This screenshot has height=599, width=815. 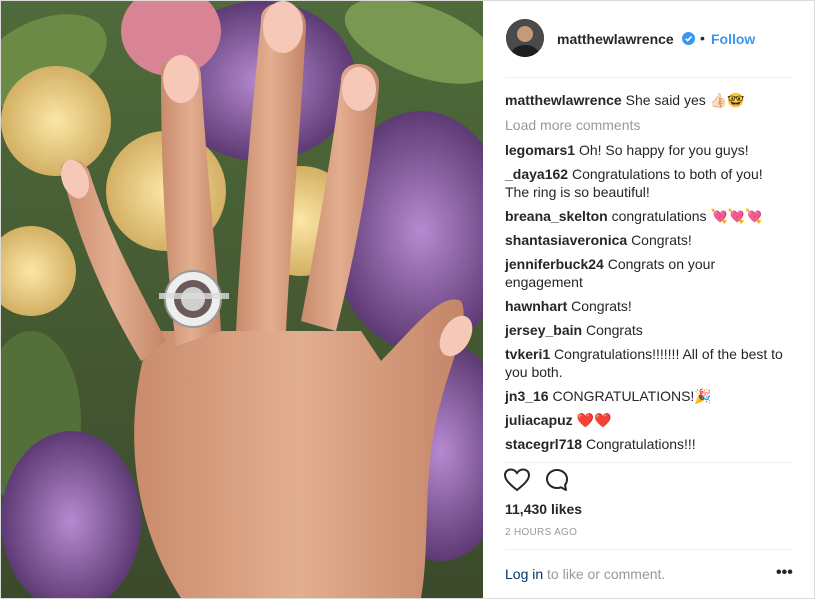 I want to click on actions-divider, so click(x=649, y=462).